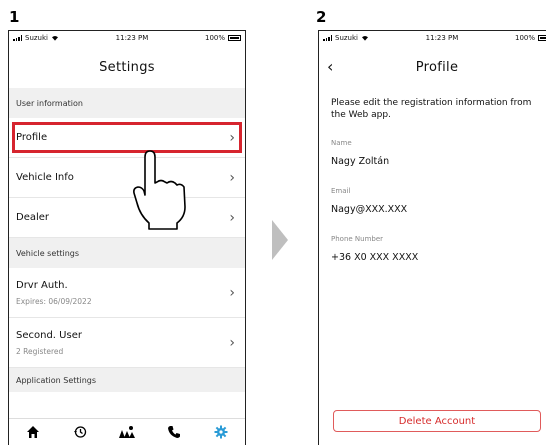 The height and width of the screenshot is (445, 546). I want to click on delete-account-button: Delete Account, so click(437, 421).